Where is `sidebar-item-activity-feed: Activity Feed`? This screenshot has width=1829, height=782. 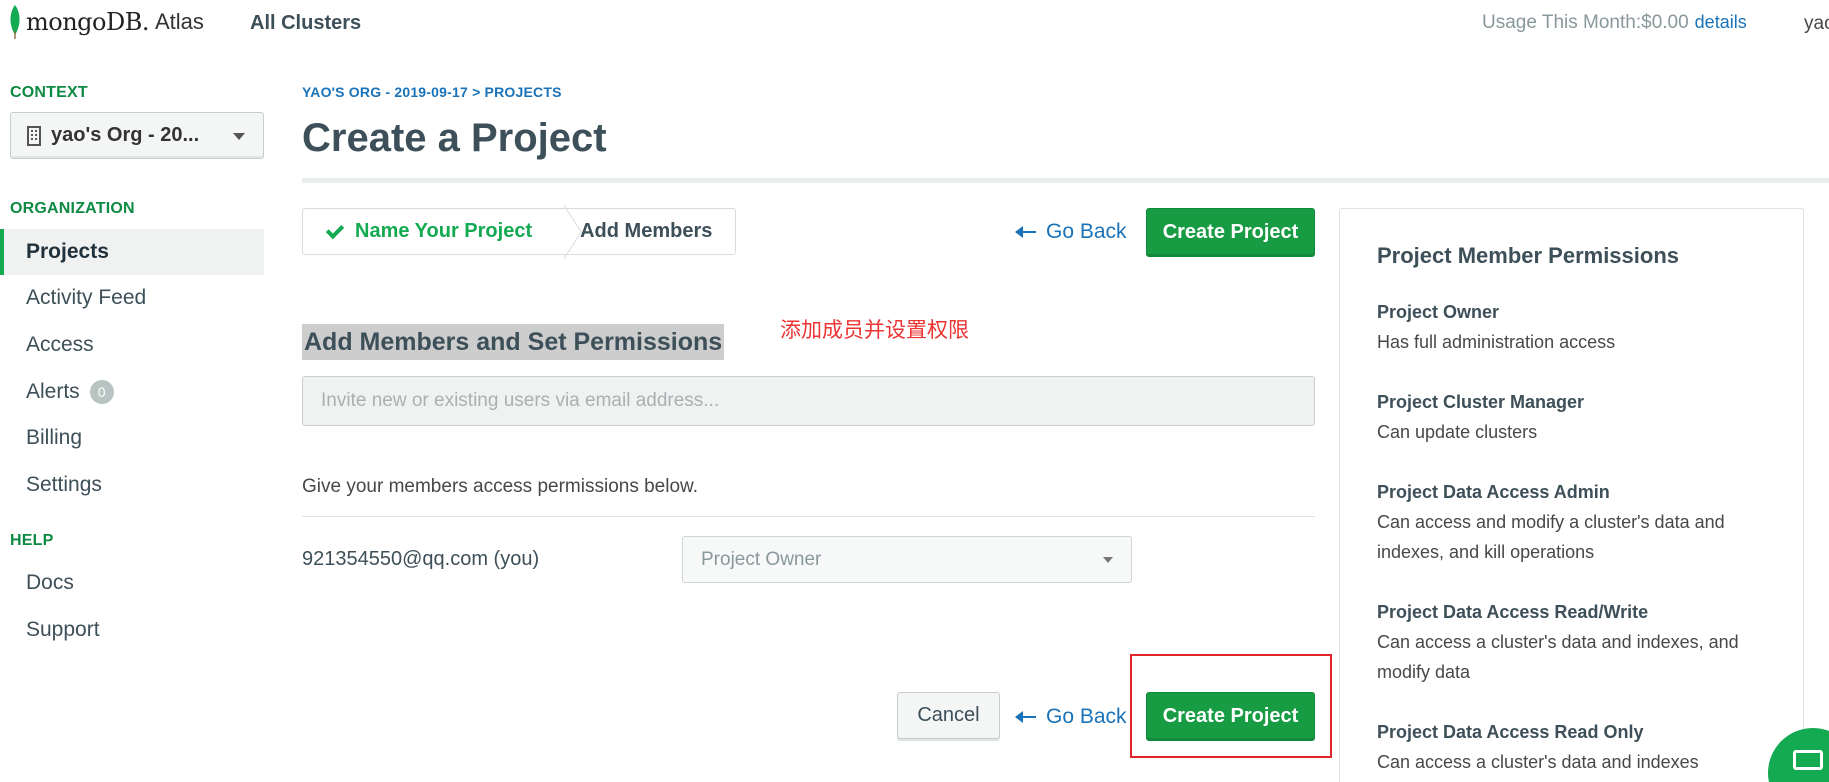
sidebar-item-activity-feed: Activity Feed is located at coordinates (132, 298).